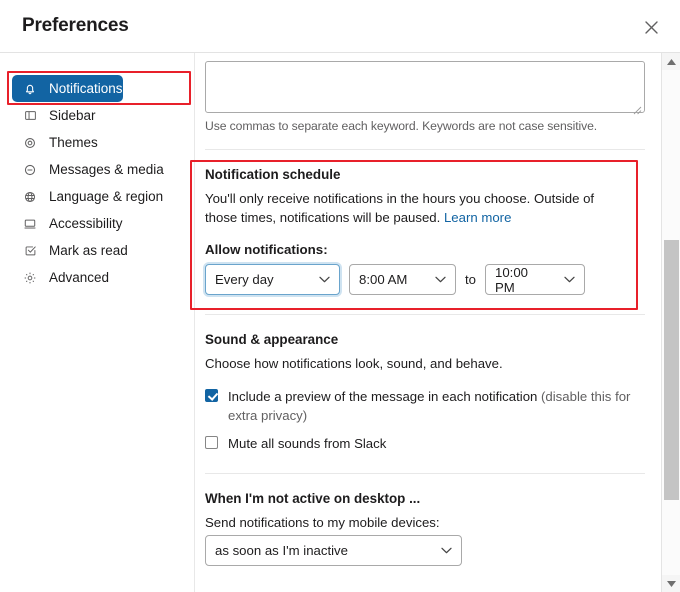 This screenshot has width=680, height=592. Describe the element at coordinates (30, 224) in the screenshot. I see `keyboard-icon` at that location.